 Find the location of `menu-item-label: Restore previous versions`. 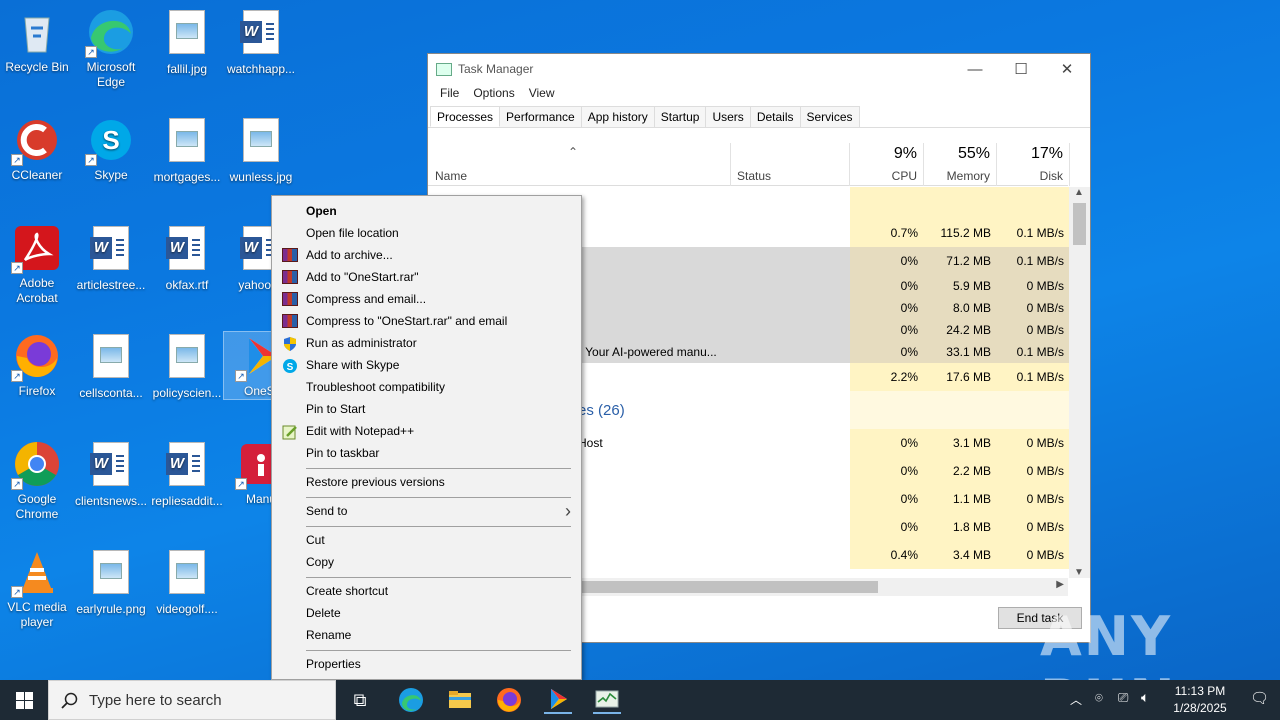

menu-item-label: Restore previous versions is located at coordinates (375, 482).